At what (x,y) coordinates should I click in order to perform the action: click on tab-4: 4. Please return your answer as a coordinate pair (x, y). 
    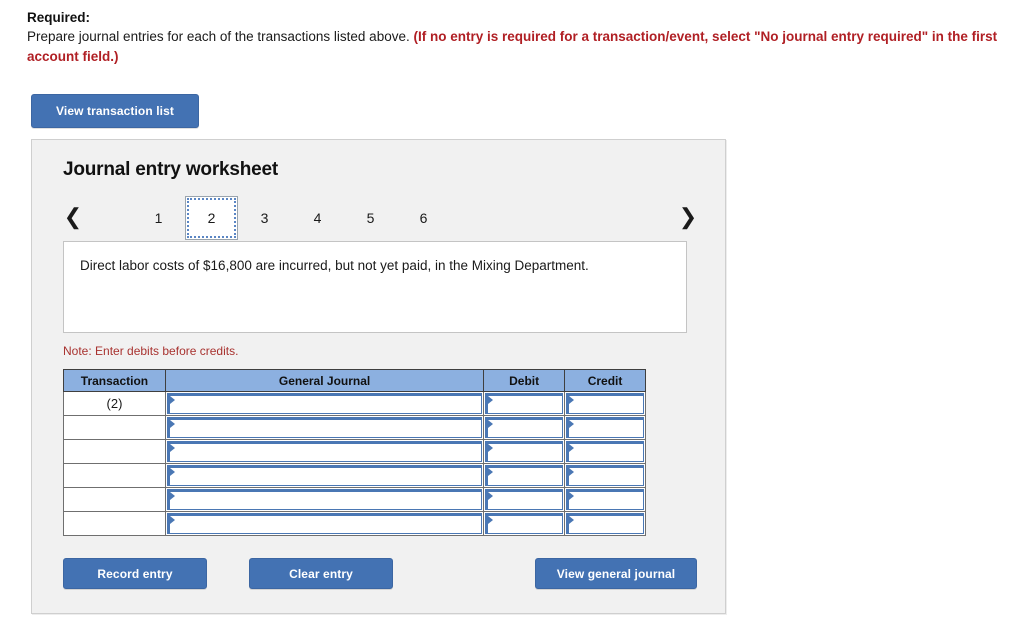
    Looking at the image, I should click on (317, 218).